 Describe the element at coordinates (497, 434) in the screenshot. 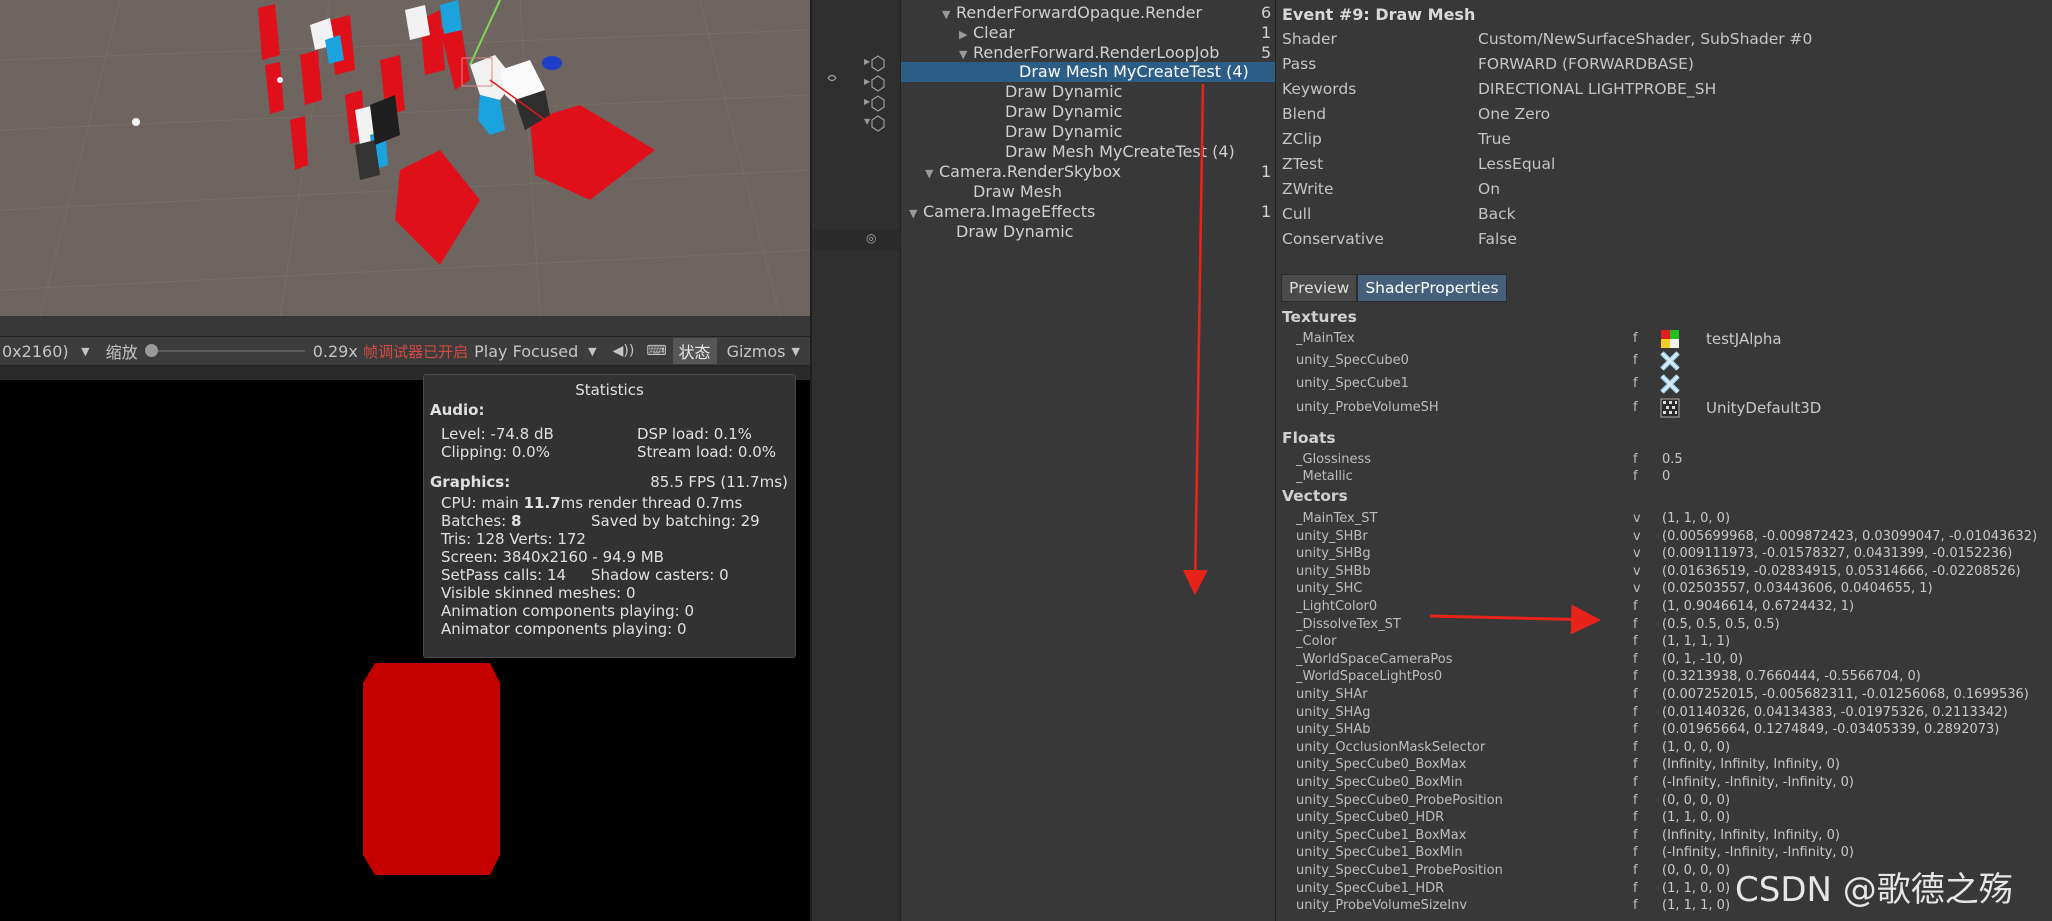

I see `audio-level: Level: -74.8 dB` at that location.